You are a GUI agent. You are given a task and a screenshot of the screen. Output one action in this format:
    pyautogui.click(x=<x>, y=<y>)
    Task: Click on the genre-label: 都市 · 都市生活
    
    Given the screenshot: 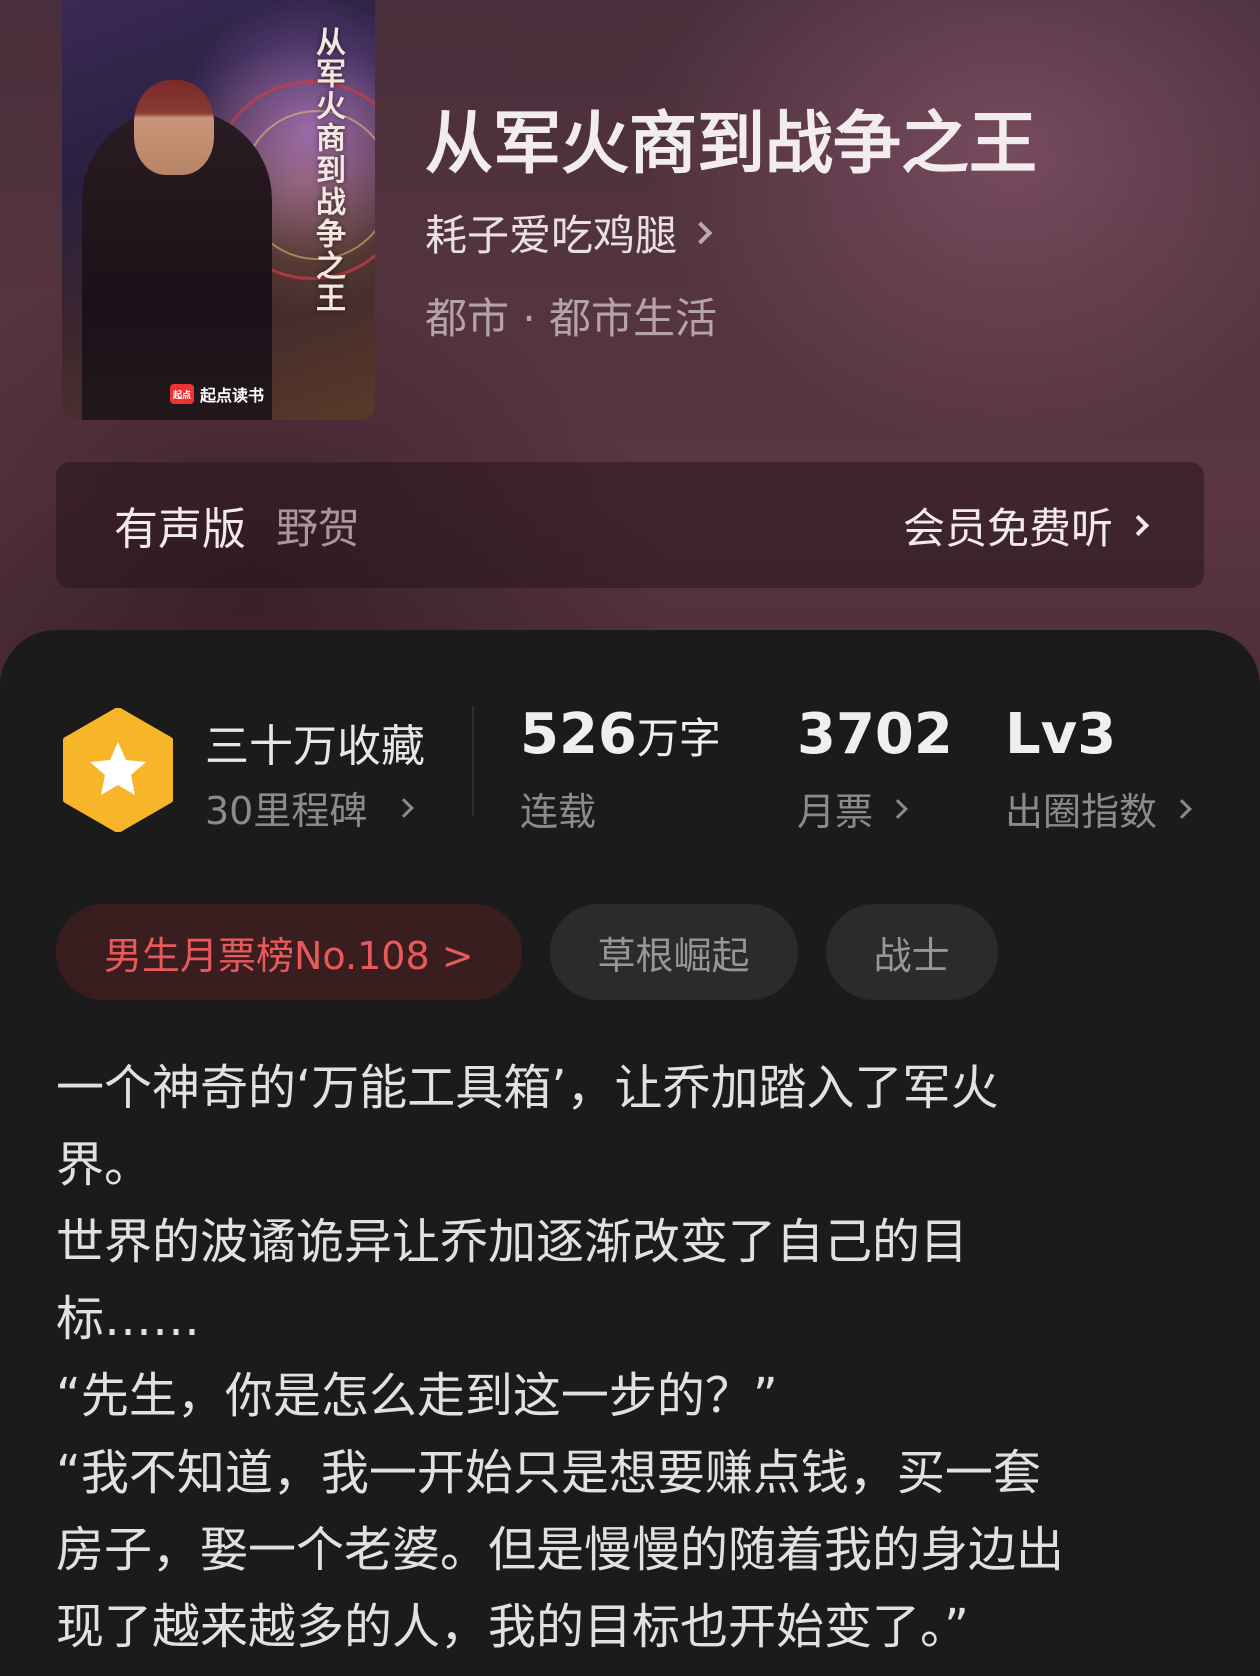 What is the action you would take?
    pyautogui.click(x=571, y=315)
    